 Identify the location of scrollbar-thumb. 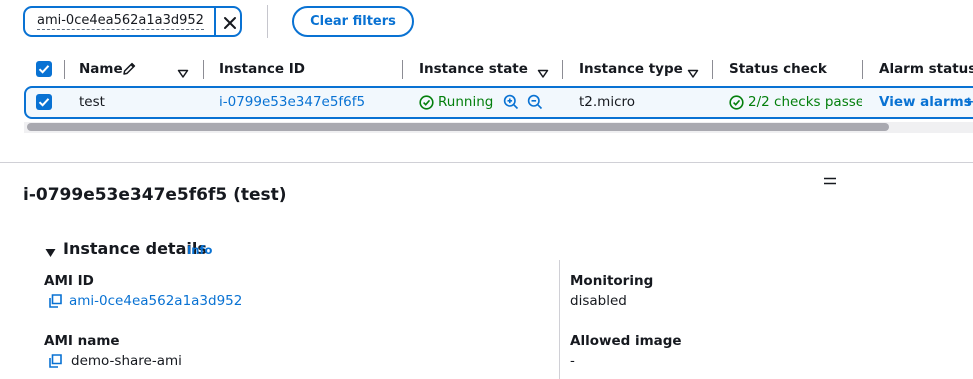
(458, 127).